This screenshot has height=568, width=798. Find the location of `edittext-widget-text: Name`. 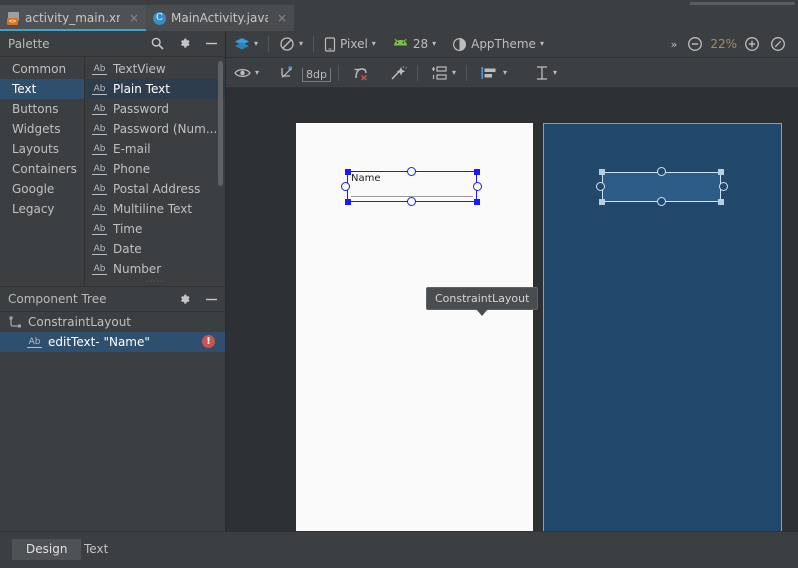

edittext-widget-text: Name is located at coordinates (366, 178).